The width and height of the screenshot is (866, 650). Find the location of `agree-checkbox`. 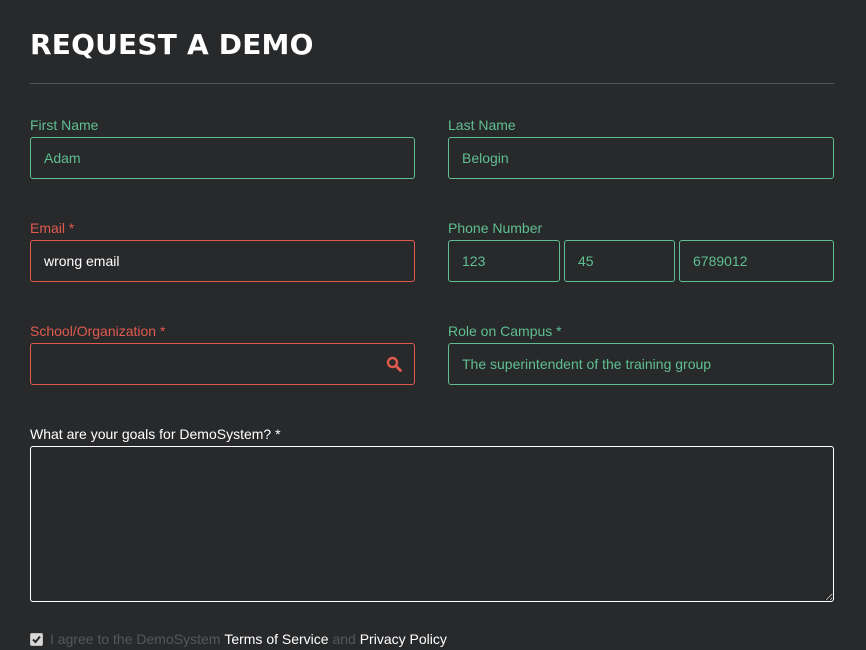

agree-checkbox is located at coordinates (36, 639).